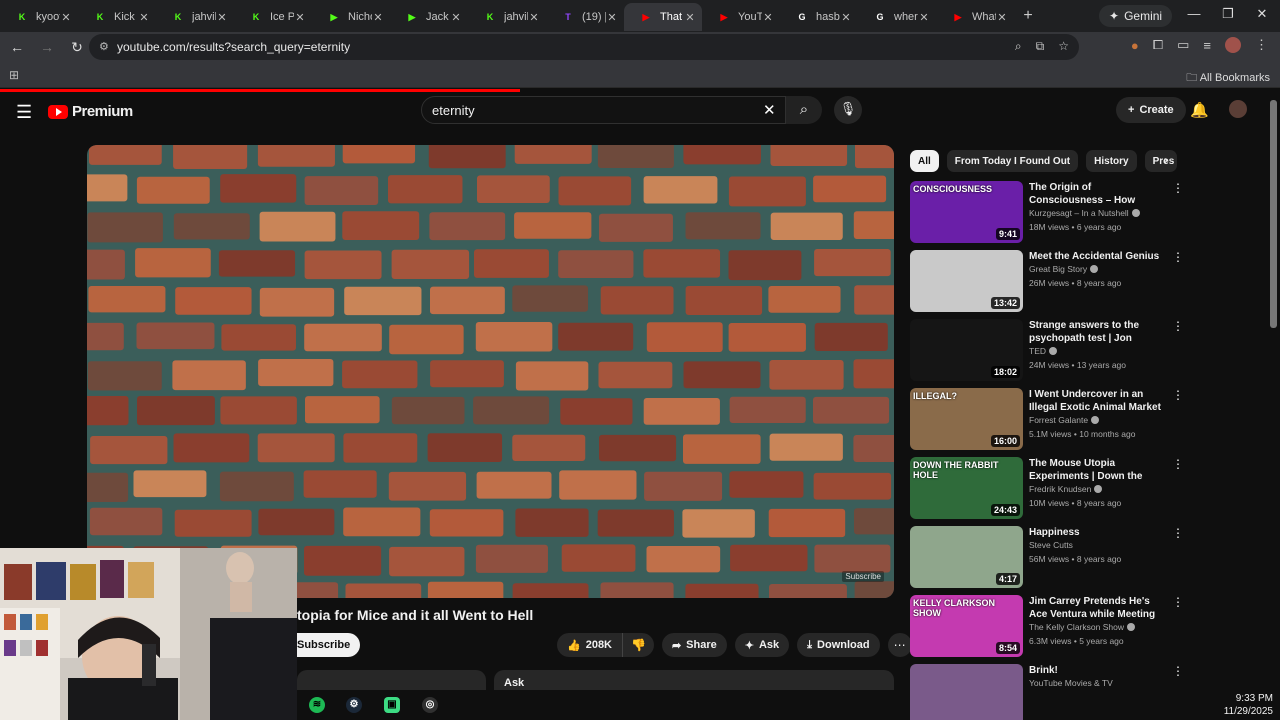  I want to click on split-view-icon: ▭, so click(1183, 45).